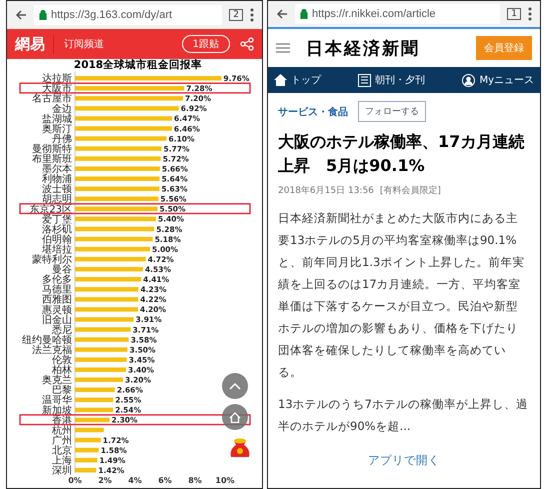 This screenshot has width=547, height=489. What do you see at coordinates (165, 480) in the screenshot?
I see `axis-tick-label: 6%` at bounding box center [165, 480].